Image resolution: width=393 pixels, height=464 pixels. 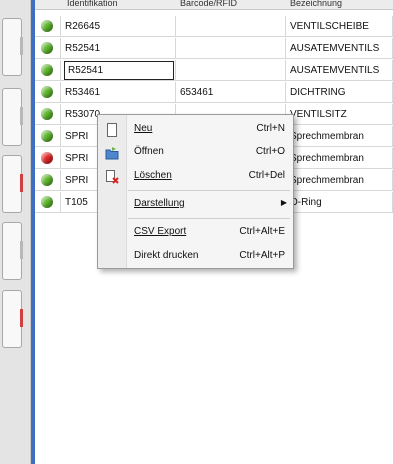 I want to click on menu-item-display: Darstellung ▶, so click(x=195, y=205).